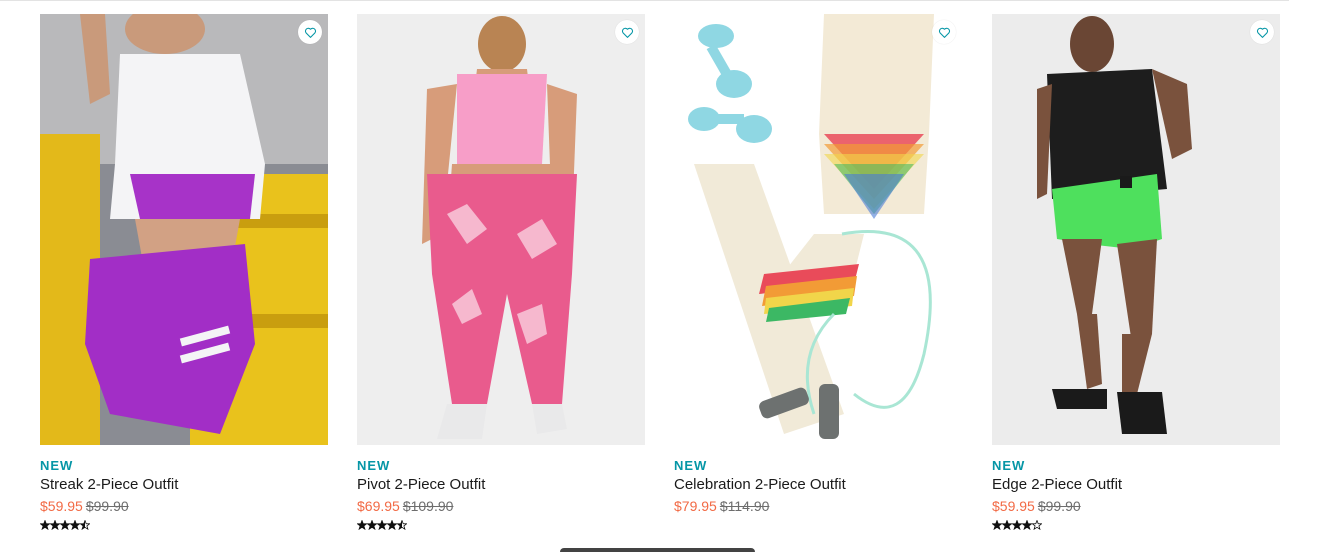 Image resolution: width=1319 pixels, height=552 pixels. What do you see at coordinates (695, 506) in the screenshot?
I see `sale-price: $79.95` at bounding box center [695, 506].